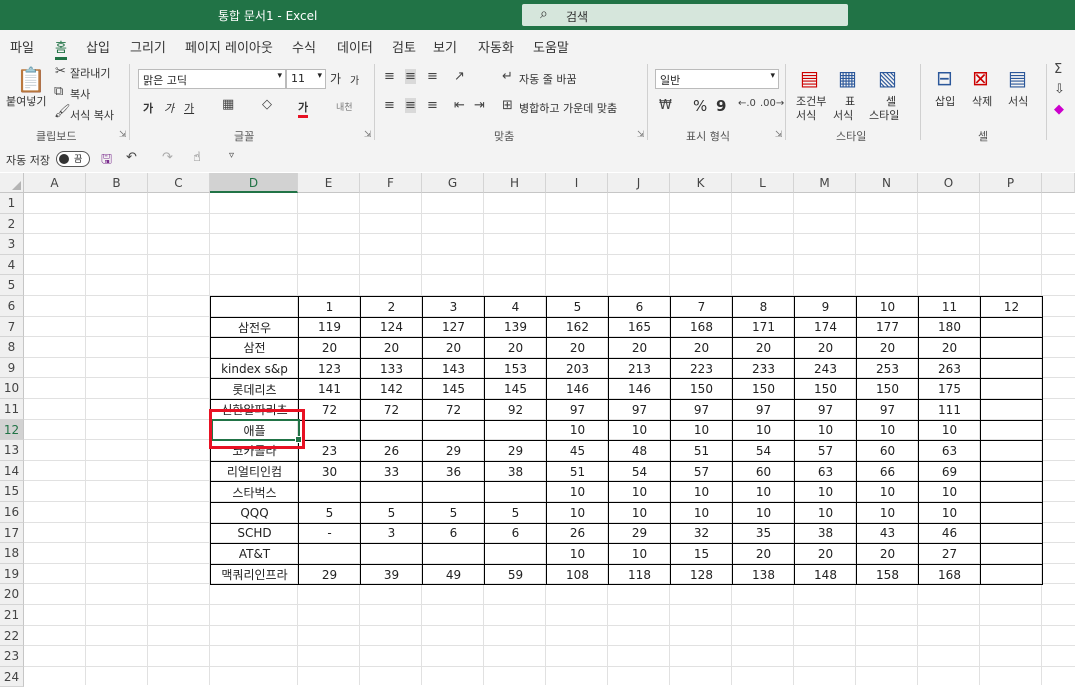  Describe the element at coordinates (212, 79) in the screenshot. I see `font-name-select: 맑은 고딕 ▾` at that location.